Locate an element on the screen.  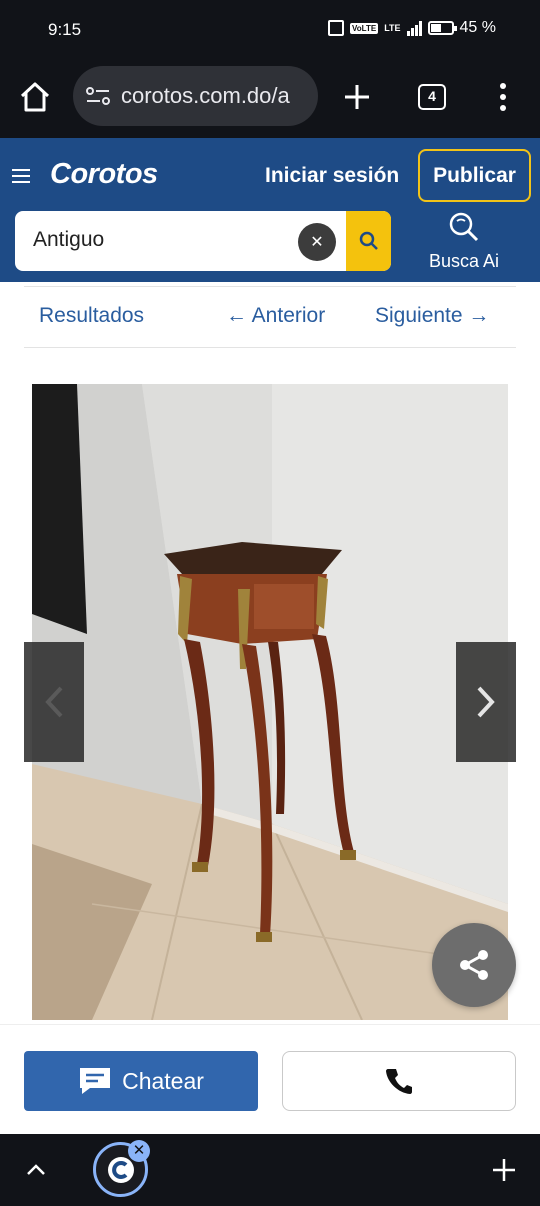
phone-icon is located at coordinates (399, 1081).